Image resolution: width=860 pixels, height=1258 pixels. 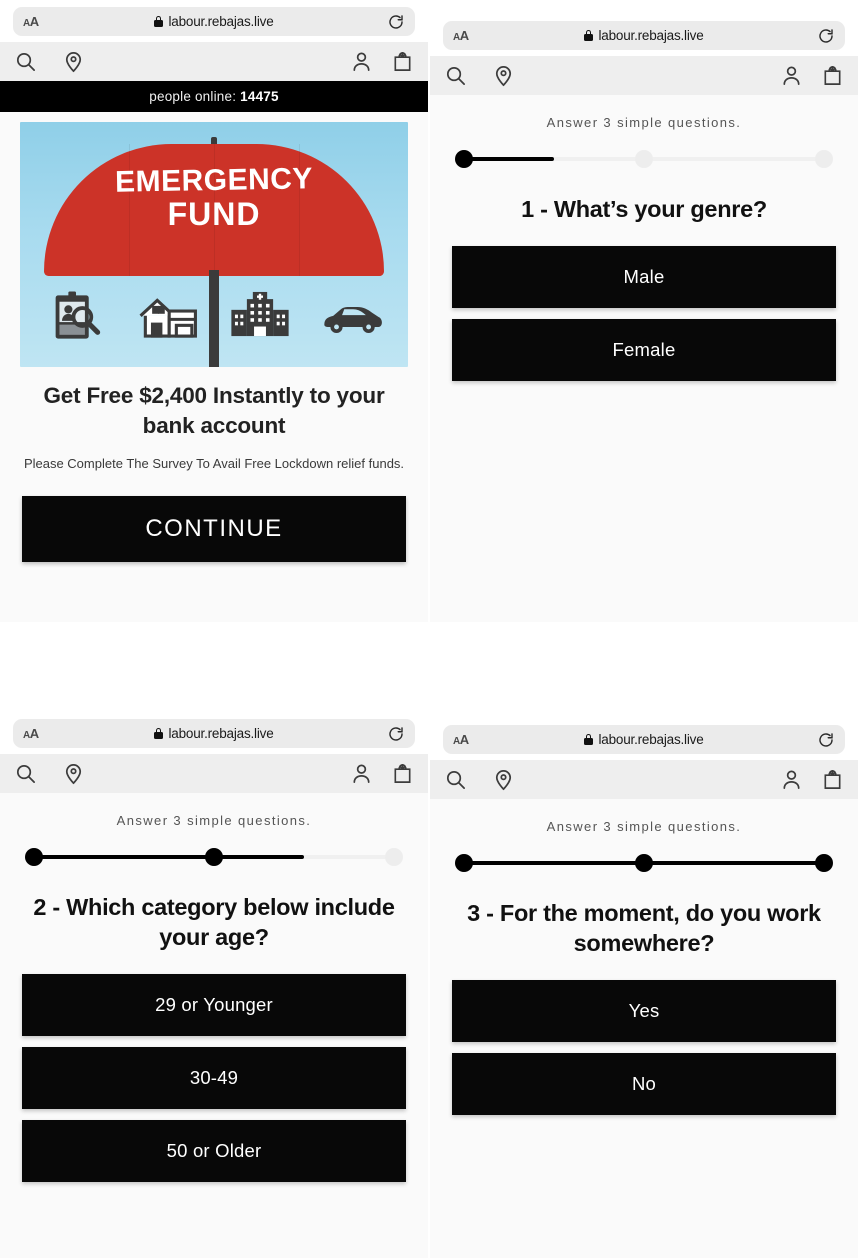 I want to click on answer-option: 29 or Younger, so click(x=214, y=1005).